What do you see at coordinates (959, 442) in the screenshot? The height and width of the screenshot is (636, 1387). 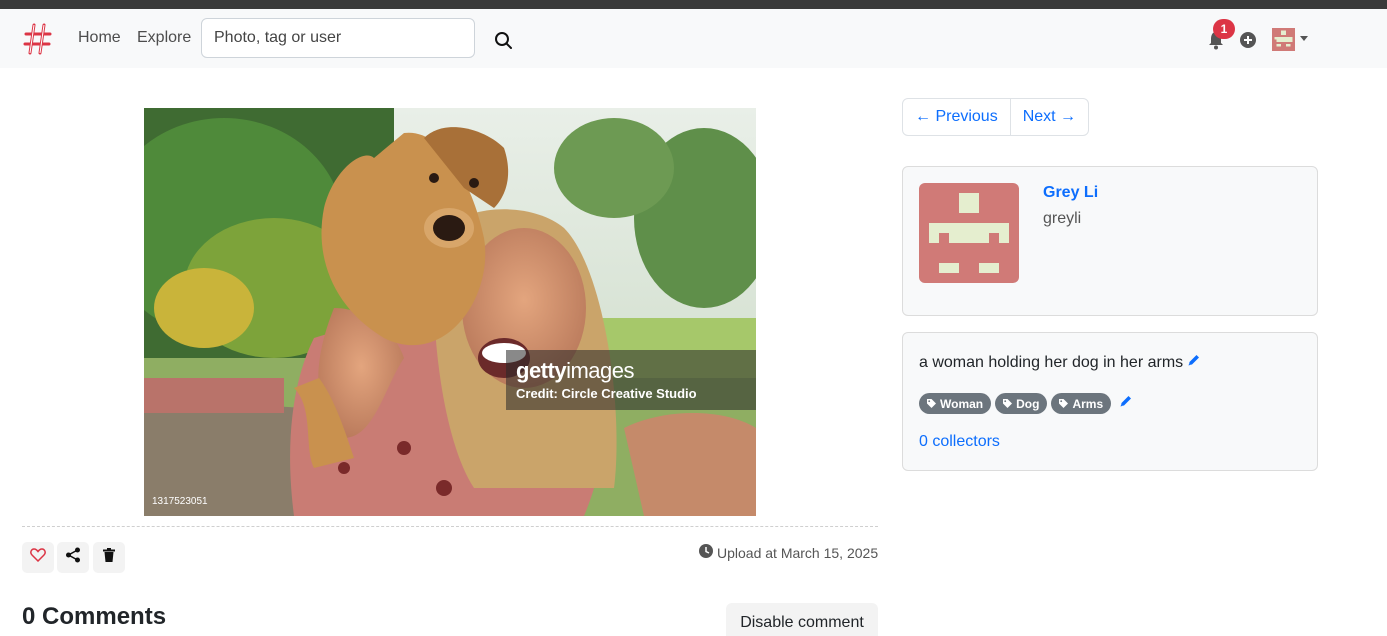 I see `collectors-link: 0 collectors` at bounding box center [959, 442].